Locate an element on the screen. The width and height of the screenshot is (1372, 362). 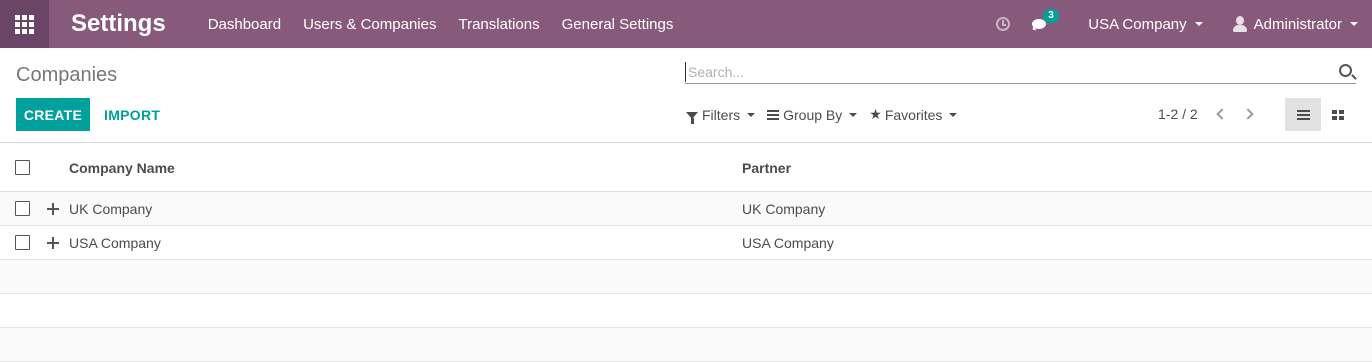
chat-counter-badge: 3 is located at coordinates (1051, 16).